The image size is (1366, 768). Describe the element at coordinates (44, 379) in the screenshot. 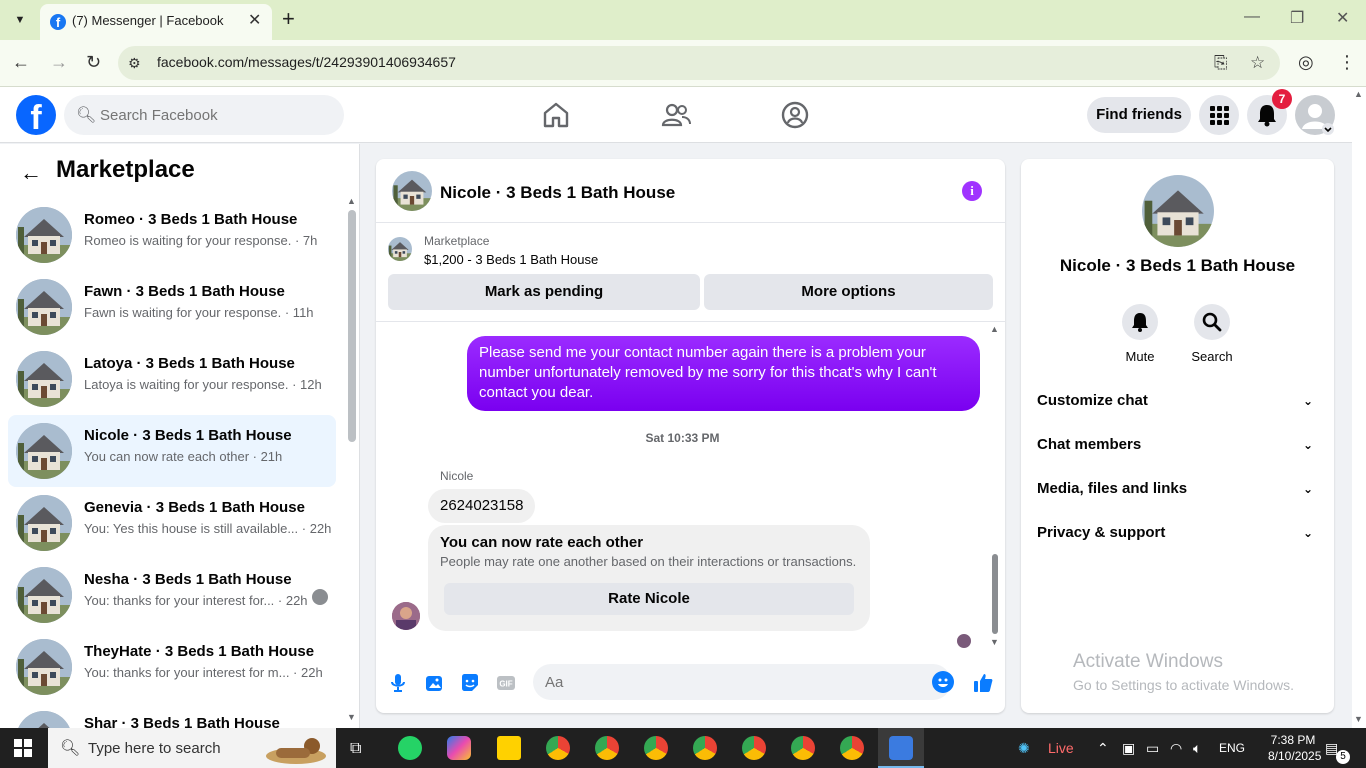

I see `conversation-avatar` at that location.